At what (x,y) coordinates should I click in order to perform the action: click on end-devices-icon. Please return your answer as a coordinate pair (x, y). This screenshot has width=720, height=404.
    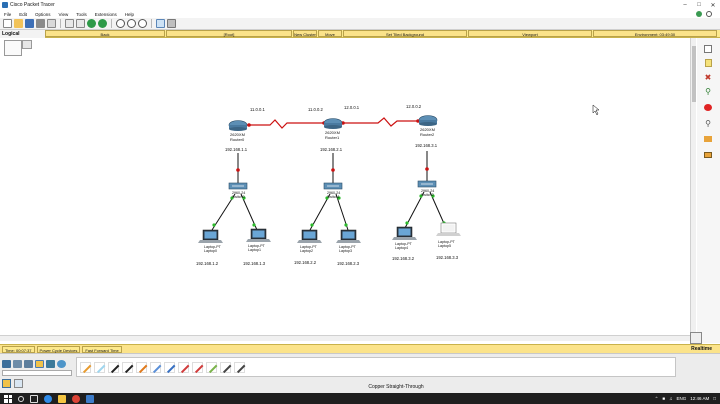
    Looking at the image, I should click on (17, 364).